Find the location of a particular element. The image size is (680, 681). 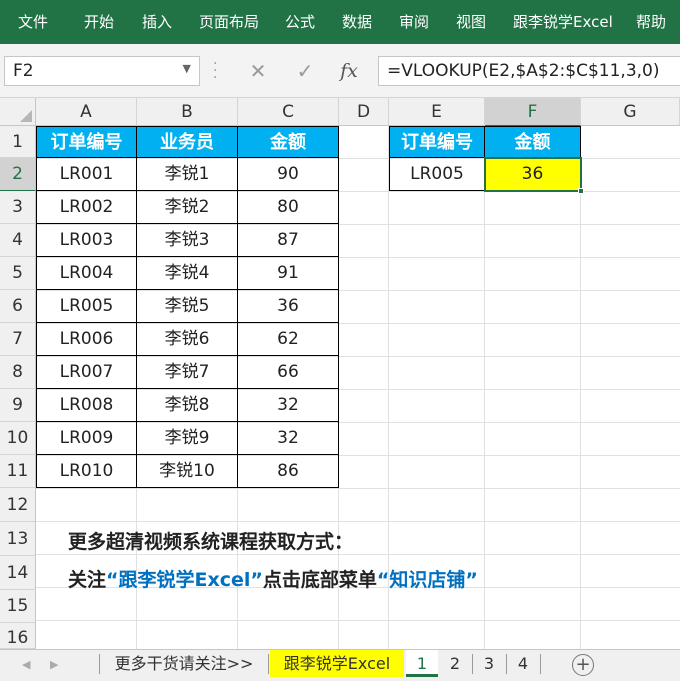

row-header-1: 1 is located at coordinates (18, 142).